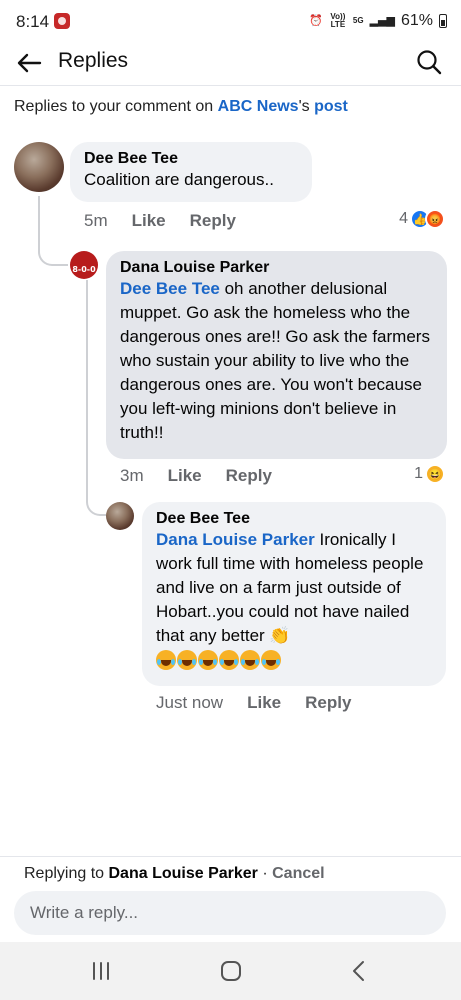  I want to click on context-possessive: 's, so click(306, 106).